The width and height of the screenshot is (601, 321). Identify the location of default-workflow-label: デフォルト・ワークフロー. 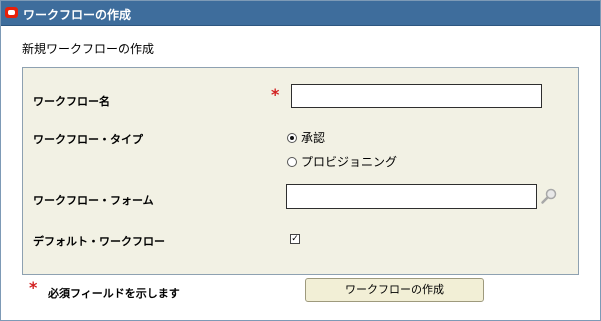
(99, 241).